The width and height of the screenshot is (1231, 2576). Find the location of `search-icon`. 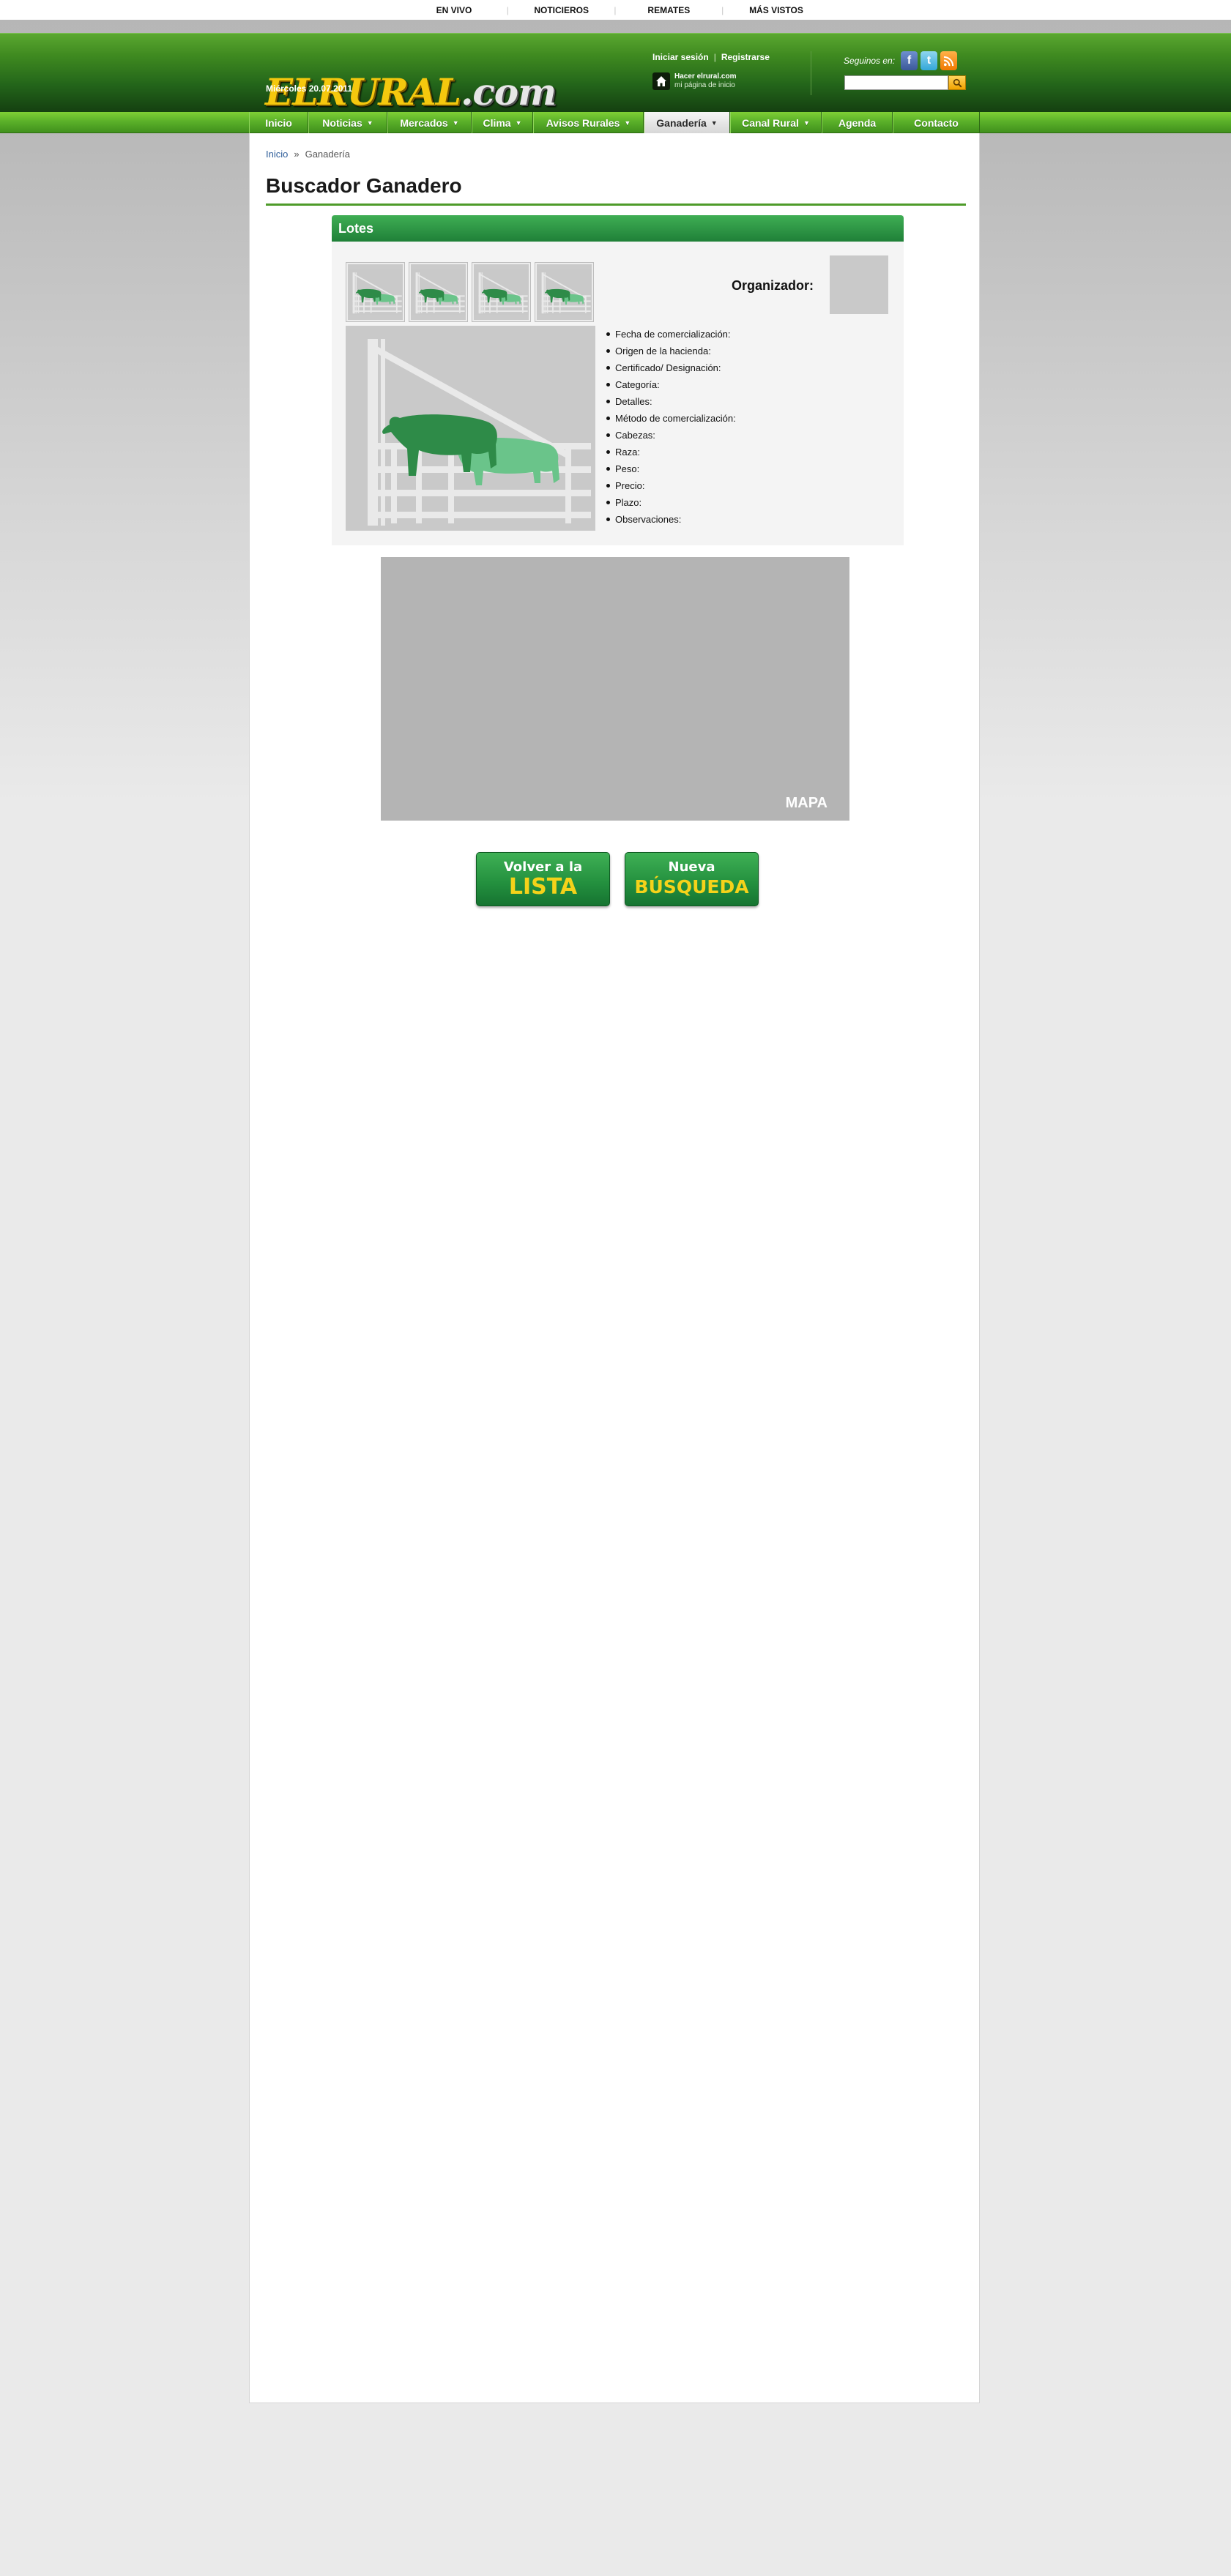

search-icon is located at coordinates (957, 82).